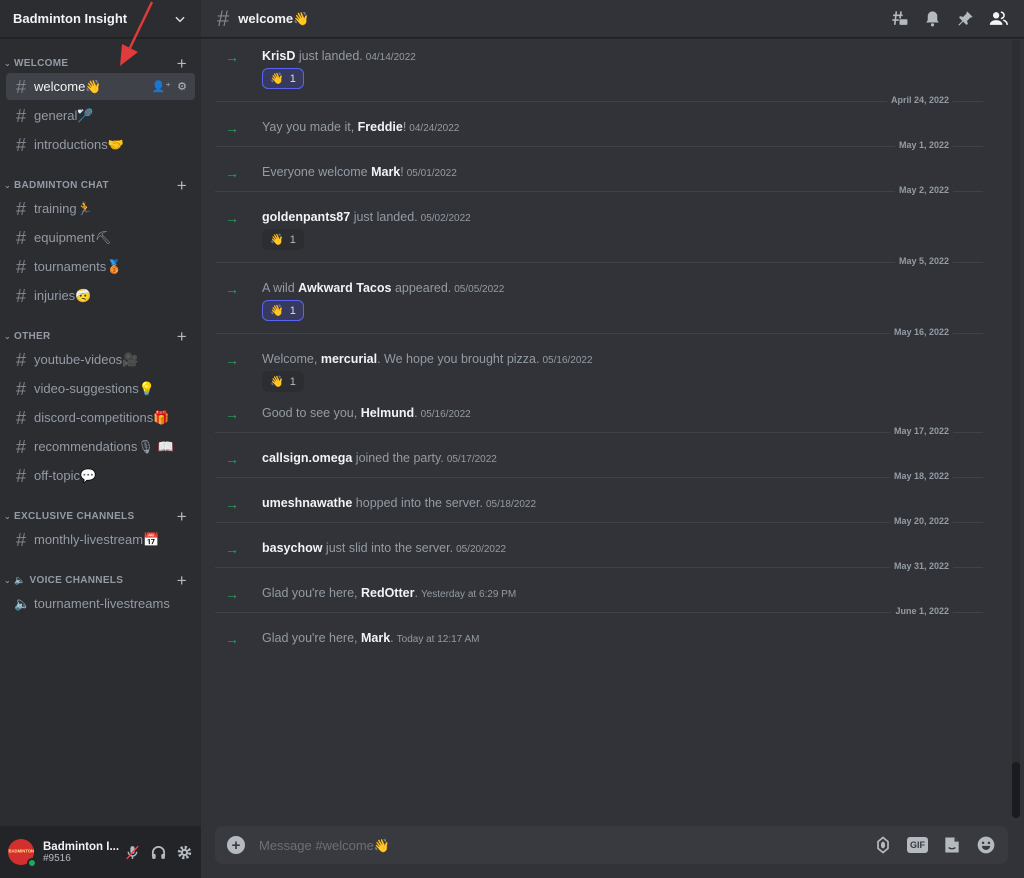  What do you see at coordinates (387, 593) in the screenshot?
I see `message-username: RedOtter` at bounding box center [387, 593].